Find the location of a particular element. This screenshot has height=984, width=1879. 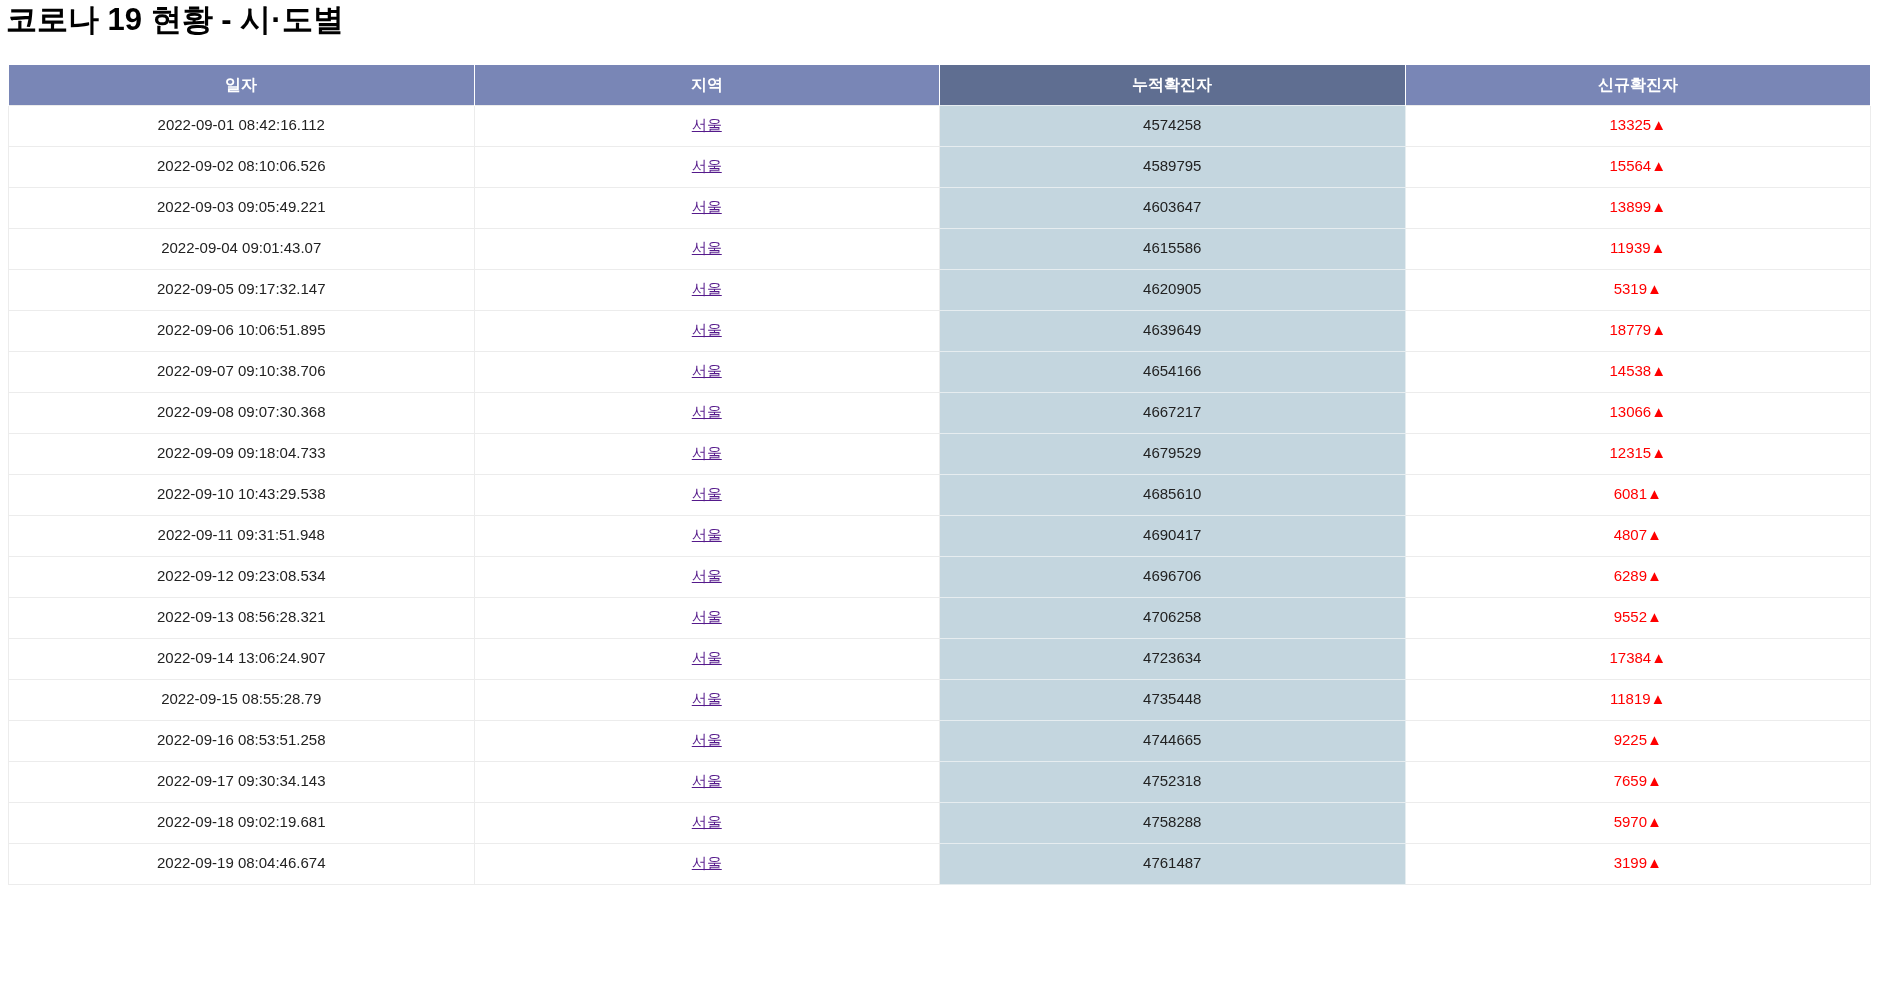

table-cell: 4654166 is located at coordinates (1172, 371).